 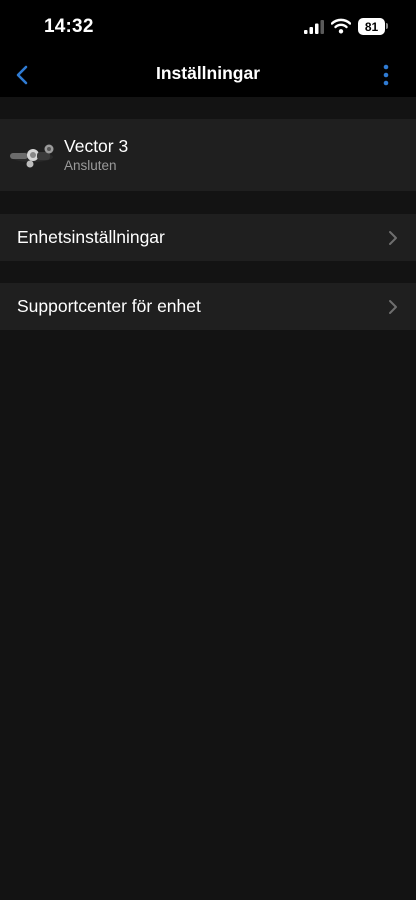 I want to click on device-row: Vector 3 Ansluten, so click(x=208, y=155).